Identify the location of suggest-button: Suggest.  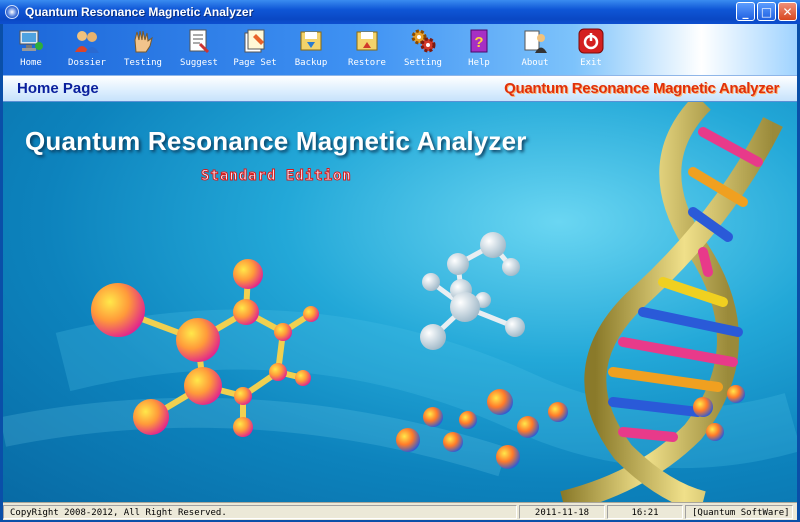
(199, 49).